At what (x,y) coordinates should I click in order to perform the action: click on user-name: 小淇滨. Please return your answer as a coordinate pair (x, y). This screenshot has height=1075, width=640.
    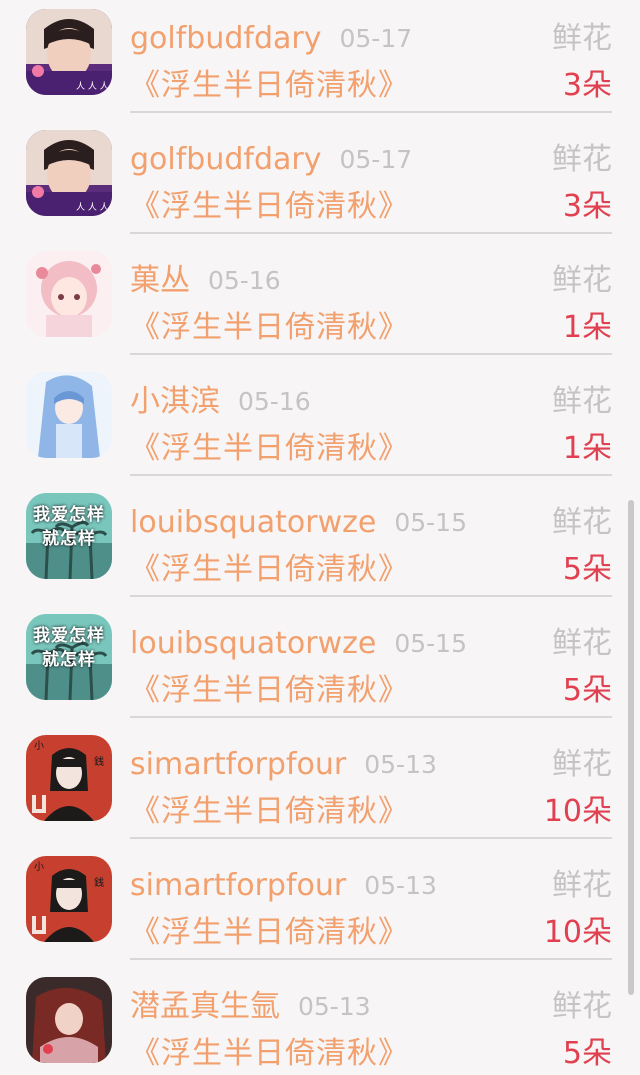
    Looking at the image, I should click on (175, 402).